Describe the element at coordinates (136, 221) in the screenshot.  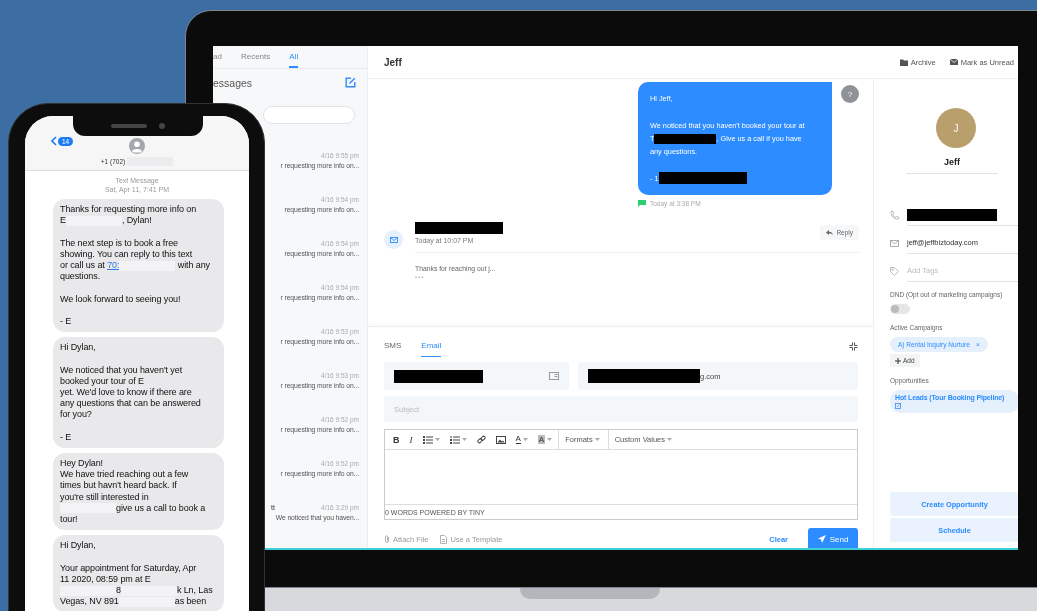
I see `message-text: , Dylan!` at that location.